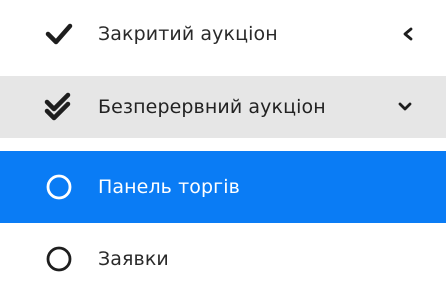 The image size is (446, 282). I want to click on menu-item-label: Закритий аукціон, so click(188, 34).